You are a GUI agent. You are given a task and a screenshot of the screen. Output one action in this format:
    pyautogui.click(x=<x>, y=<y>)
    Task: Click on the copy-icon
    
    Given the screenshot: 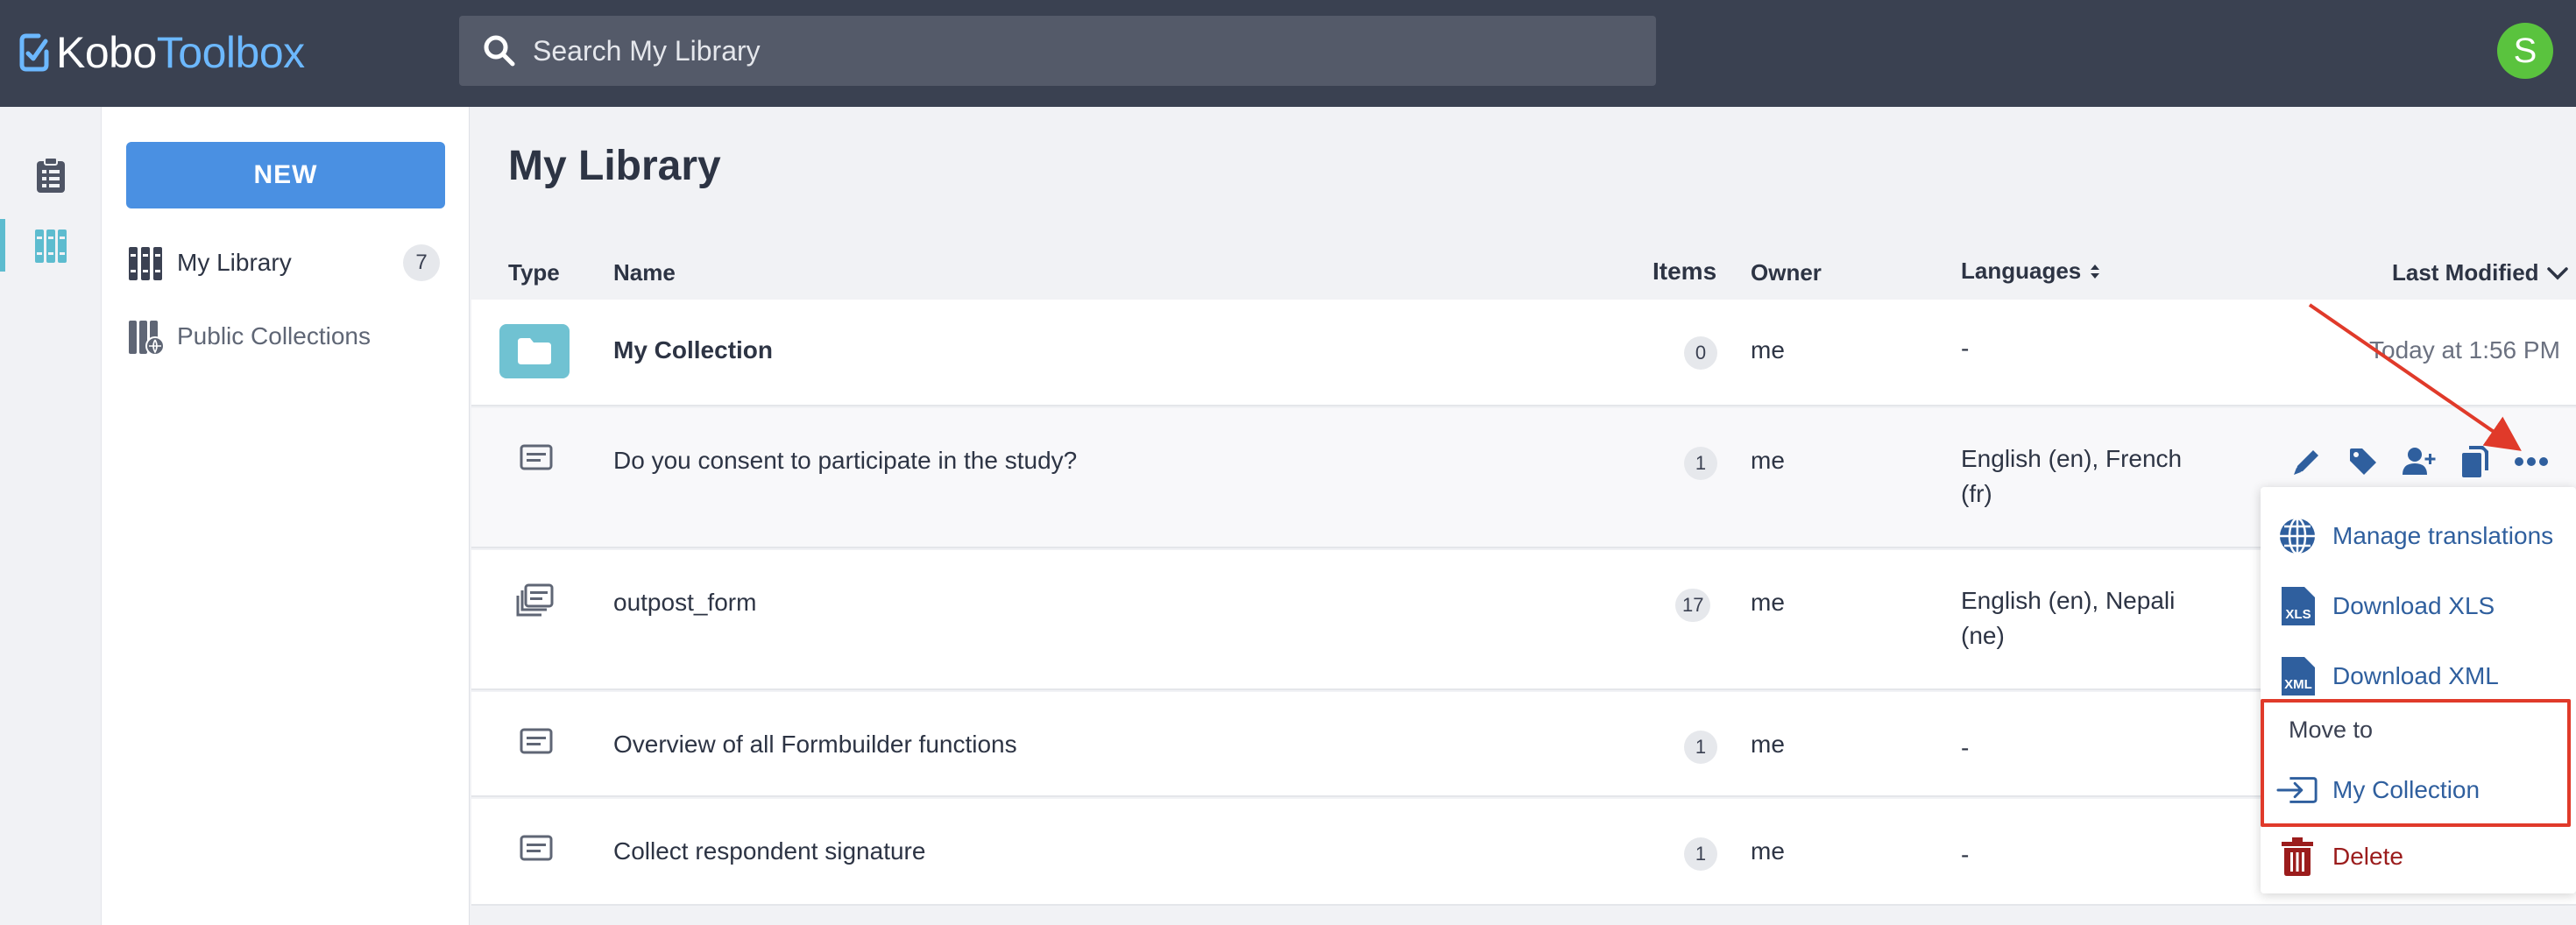 What is the action you would take?
    pyautogui.click(x=2475, y=462)
    